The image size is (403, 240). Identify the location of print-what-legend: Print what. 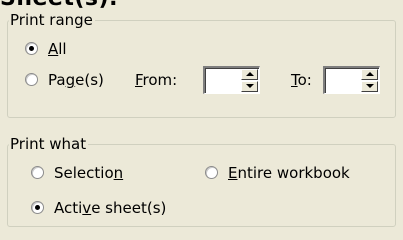
(49, 144).